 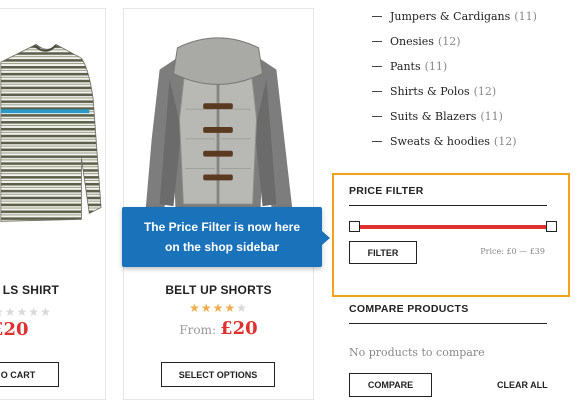 I want to click on category-item: Jumpers & Cardigans (11), so click(x=454, y=16).